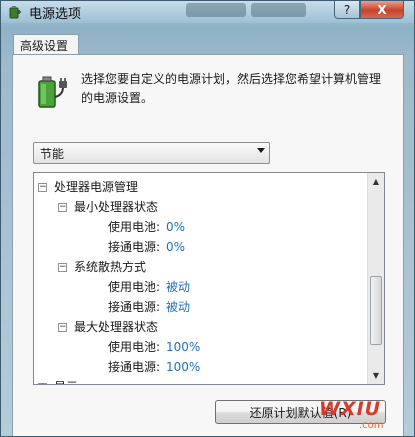 The width and height of the screenshot is (415, 437). Describe the element at coordinates (201, 381) in the screenshot. I see `tree-node: + 显示` at that location.